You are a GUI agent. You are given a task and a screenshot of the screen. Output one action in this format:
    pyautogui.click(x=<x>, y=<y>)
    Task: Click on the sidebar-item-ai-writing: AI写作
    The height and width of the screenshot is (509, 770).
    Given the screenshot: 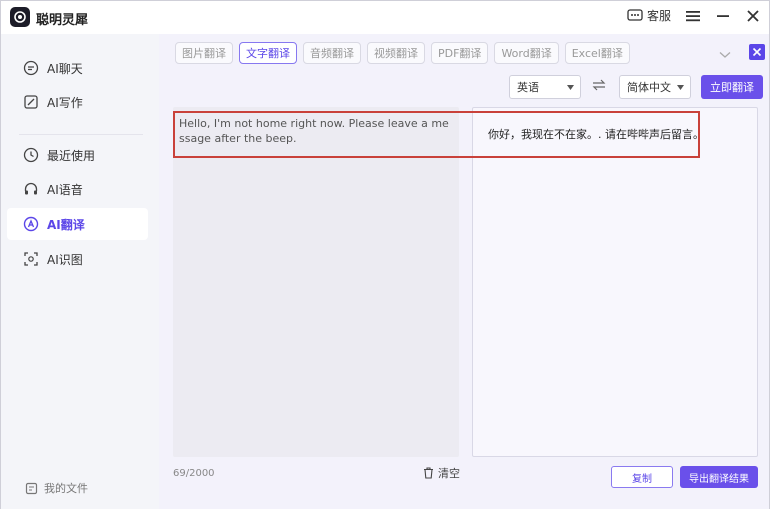 What is the action you would take?
    pyautogui.click(x=77, y=102)
    